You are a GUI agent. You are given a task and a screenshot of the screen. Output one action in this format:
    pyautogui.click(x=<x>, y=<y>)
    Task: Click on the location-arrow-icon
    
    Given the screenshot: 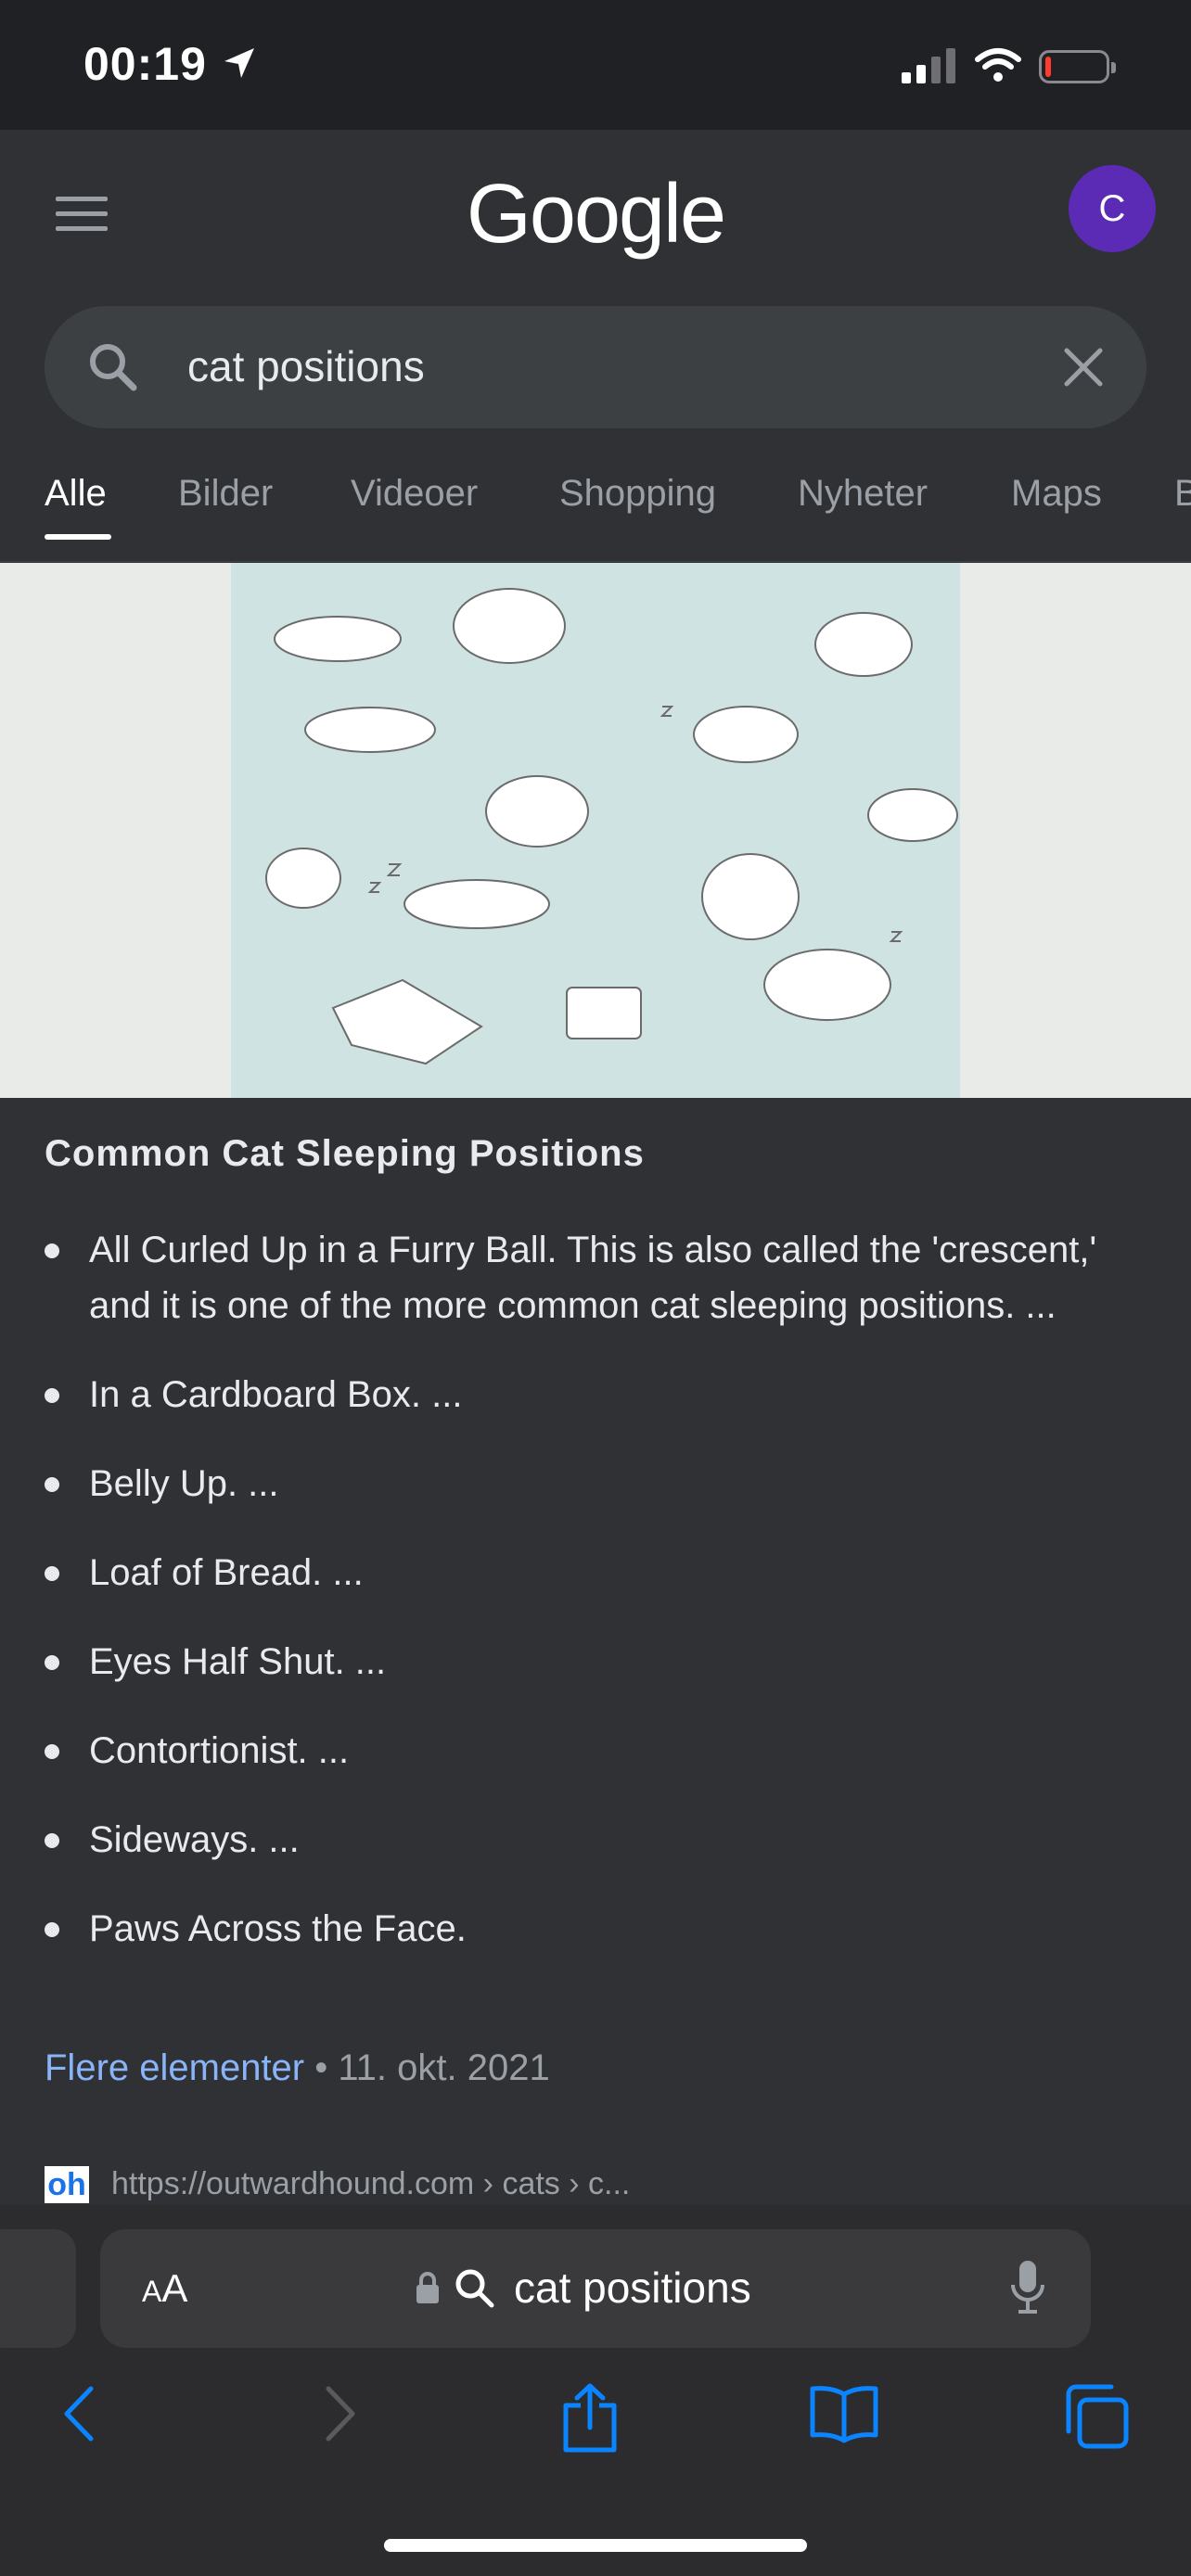 What is the action you would take?
    pyautogui.click(x=239, y=63)
    